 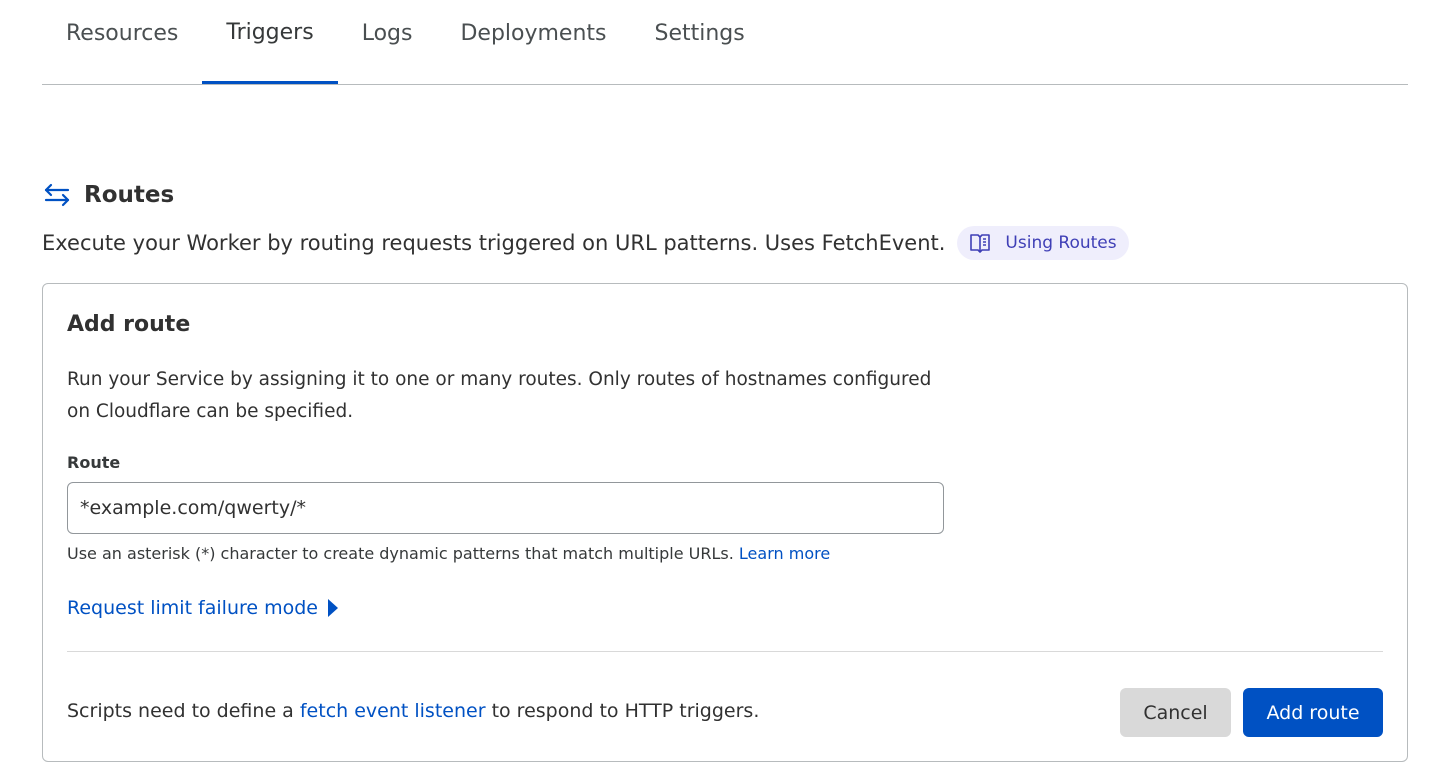 I want to click on tab-triggers: Triggers, so click(x=270, y=42).